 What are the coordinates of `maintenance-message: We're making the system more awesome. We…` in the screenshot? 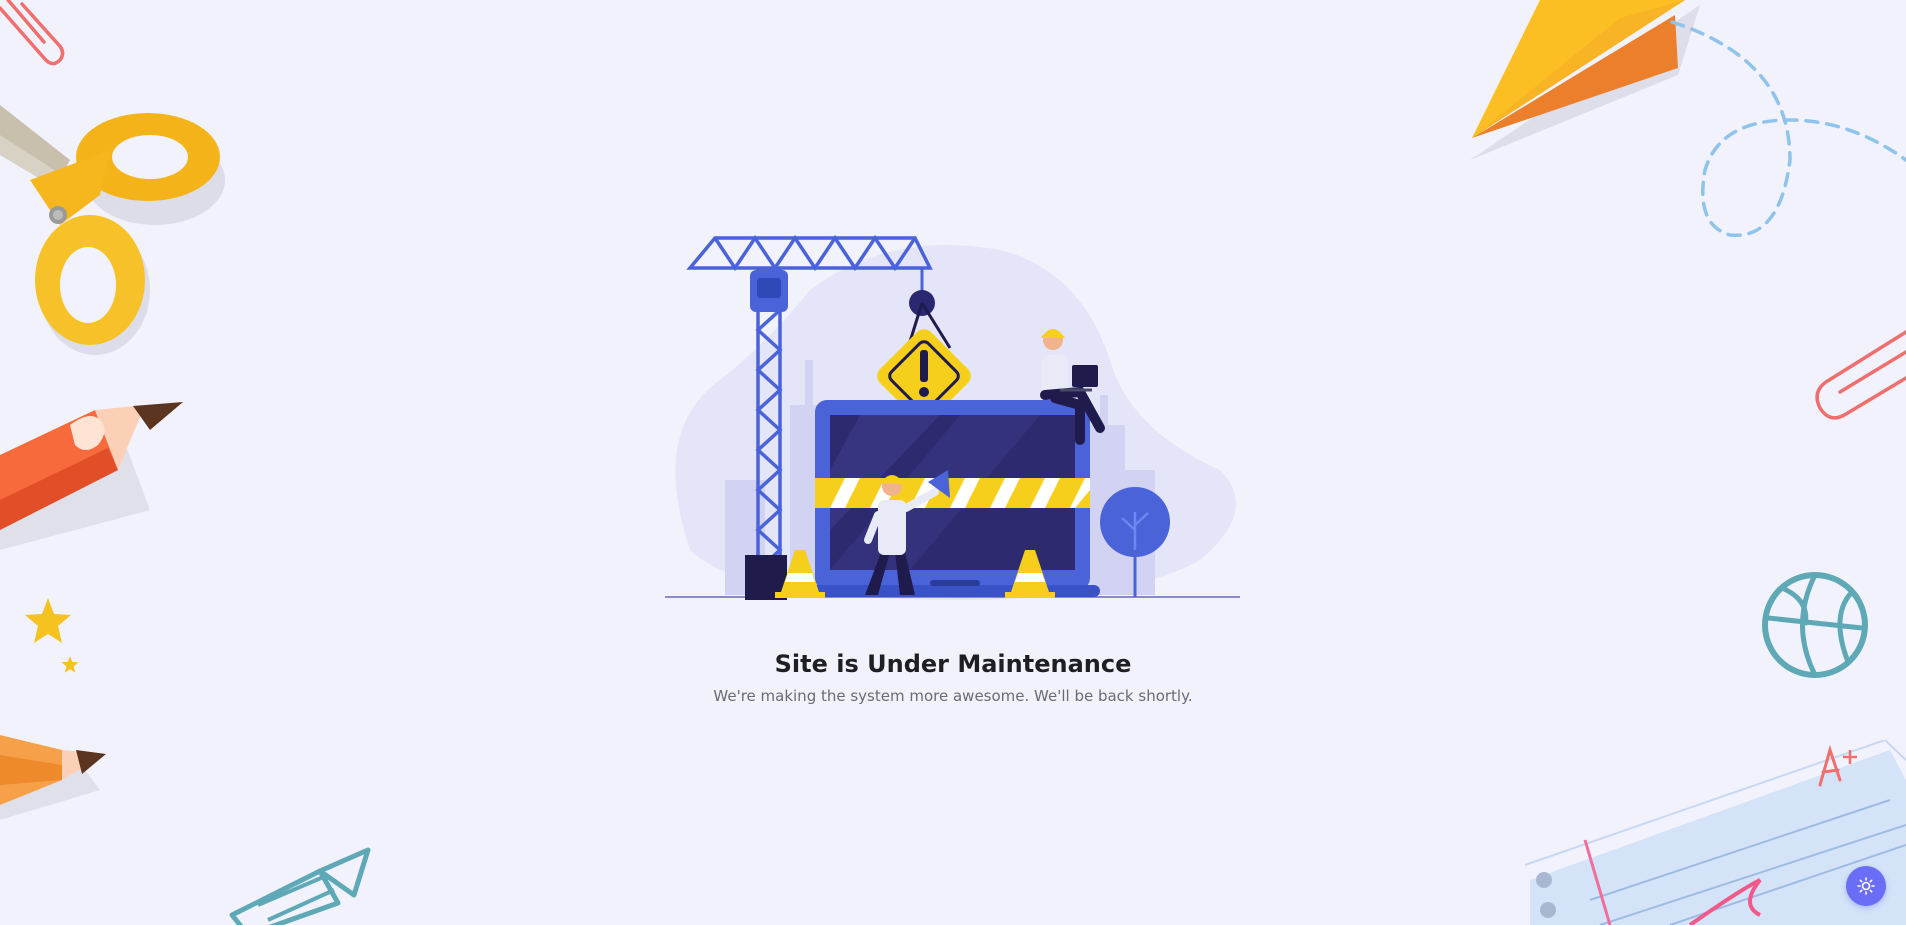 It's located at (953, 696).